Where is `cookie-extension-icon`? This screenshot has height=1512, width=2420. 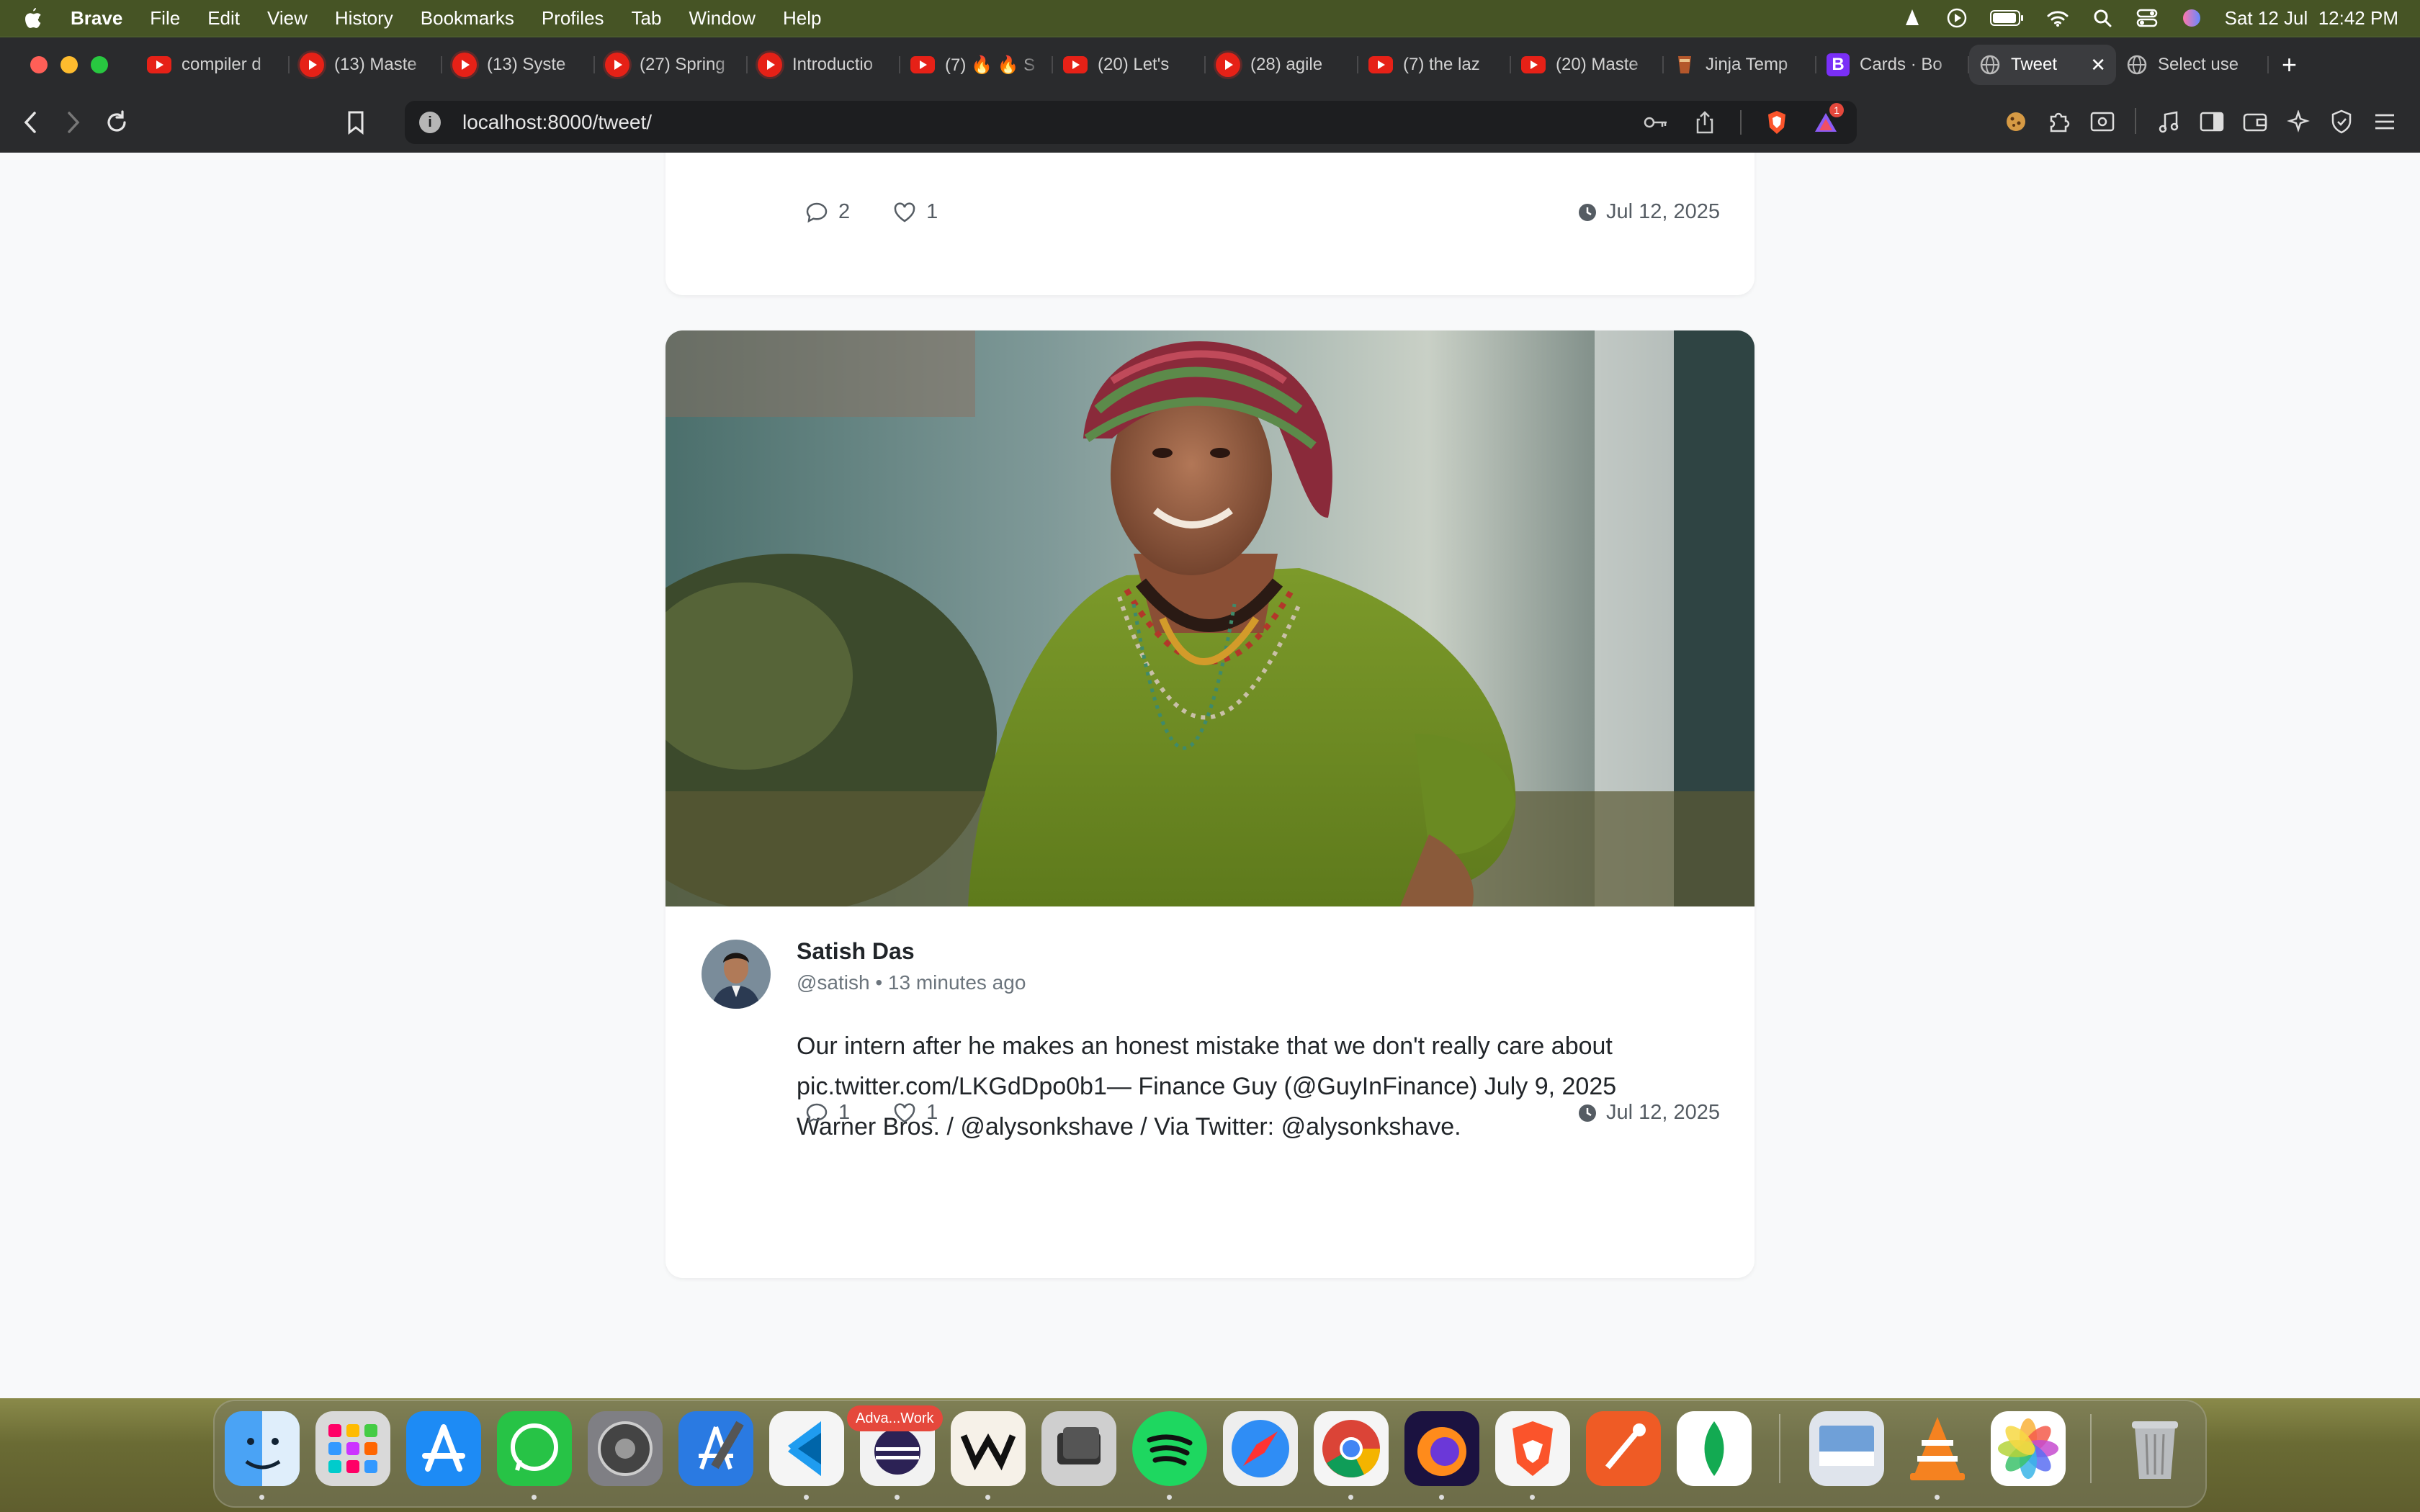
cookie-extension-icon is located at coordinates (2016, 121).